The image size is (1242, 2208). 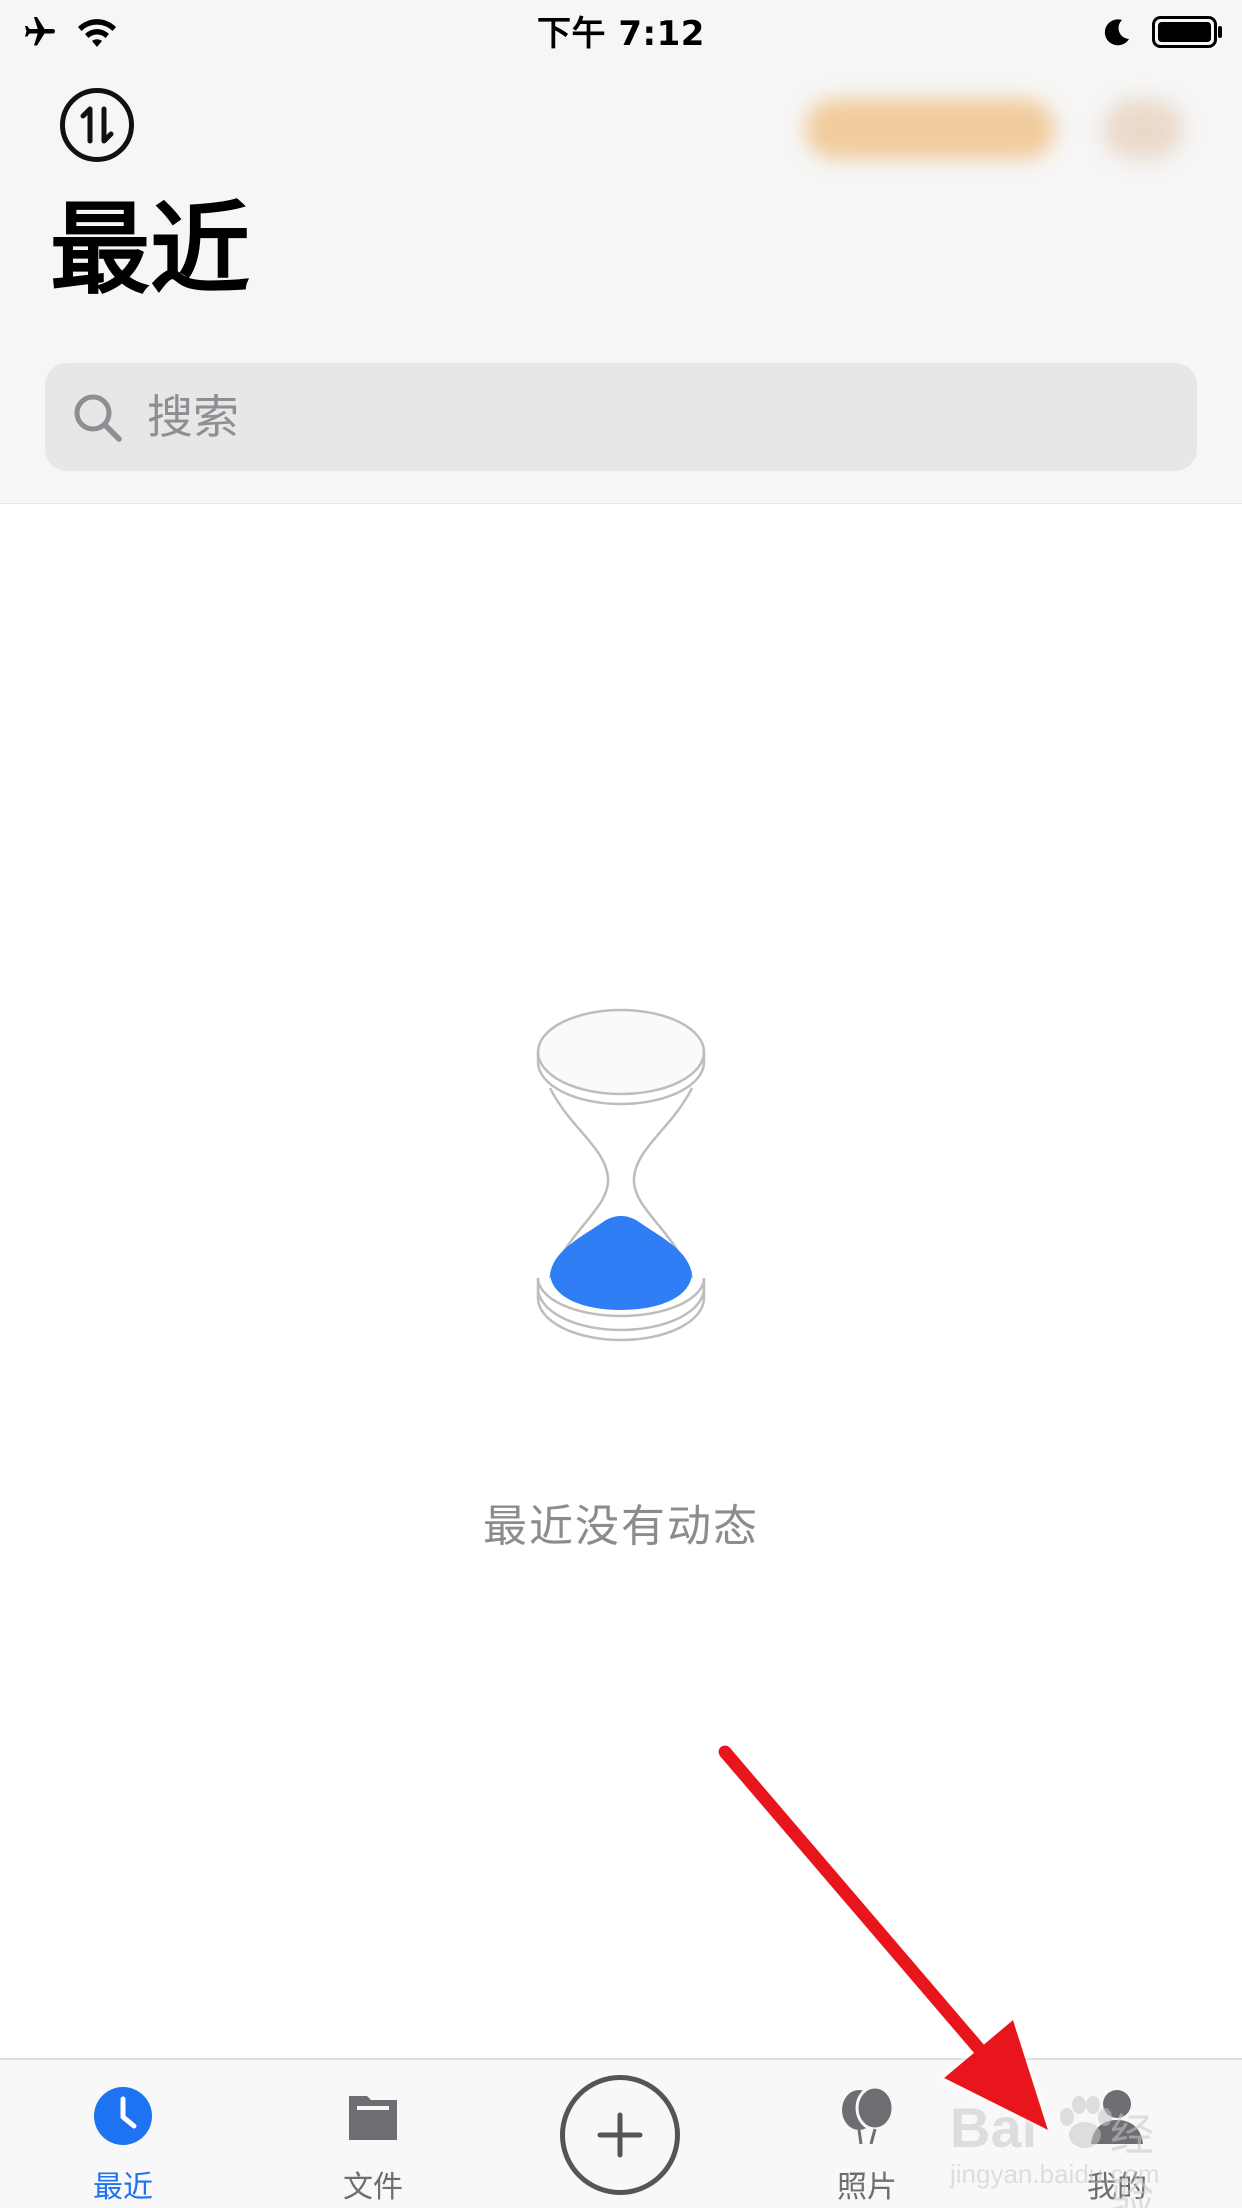 I want to click on search-icon, so click(x=98, y=418).